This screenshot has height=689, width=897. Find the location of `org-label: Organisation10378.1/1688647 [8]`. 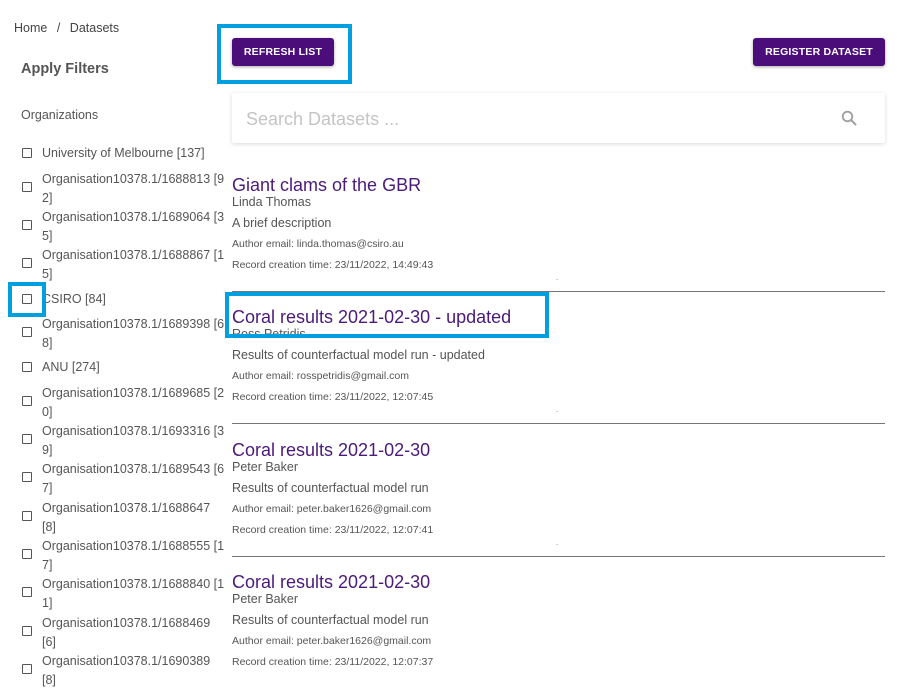

org-label: Organisation10378.1/1688647 [8] is located at coordinates (126, 517).